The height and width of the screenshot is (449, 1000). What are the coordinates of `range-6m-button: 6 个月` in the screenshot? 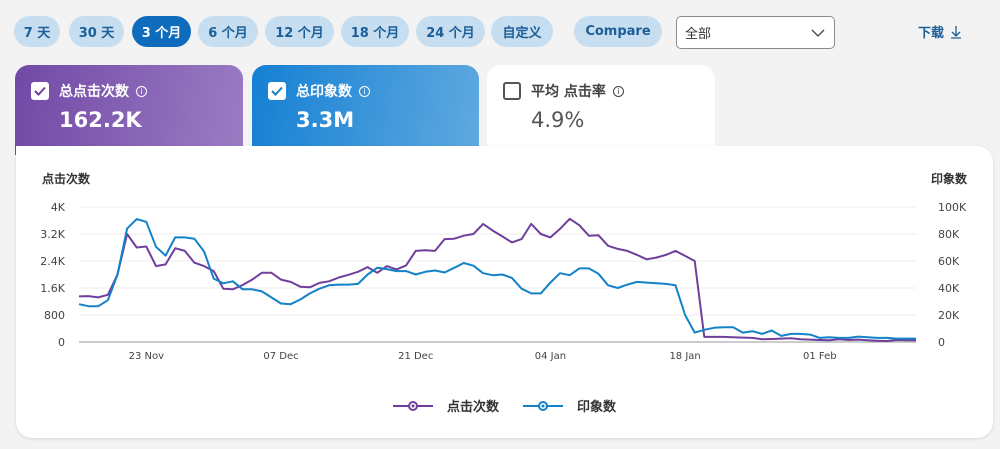 It's located at (228, 31).